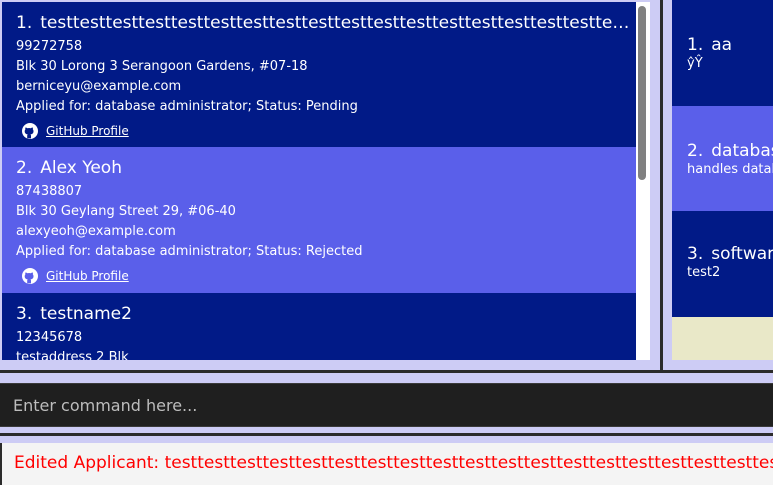 The height and width of the screenshot is (485, 773). Describe the element at coordinates (126, 211) in the screenshot. I see `applicant-address: Blk 30 Geylang Street 29, #06-40` at that location.